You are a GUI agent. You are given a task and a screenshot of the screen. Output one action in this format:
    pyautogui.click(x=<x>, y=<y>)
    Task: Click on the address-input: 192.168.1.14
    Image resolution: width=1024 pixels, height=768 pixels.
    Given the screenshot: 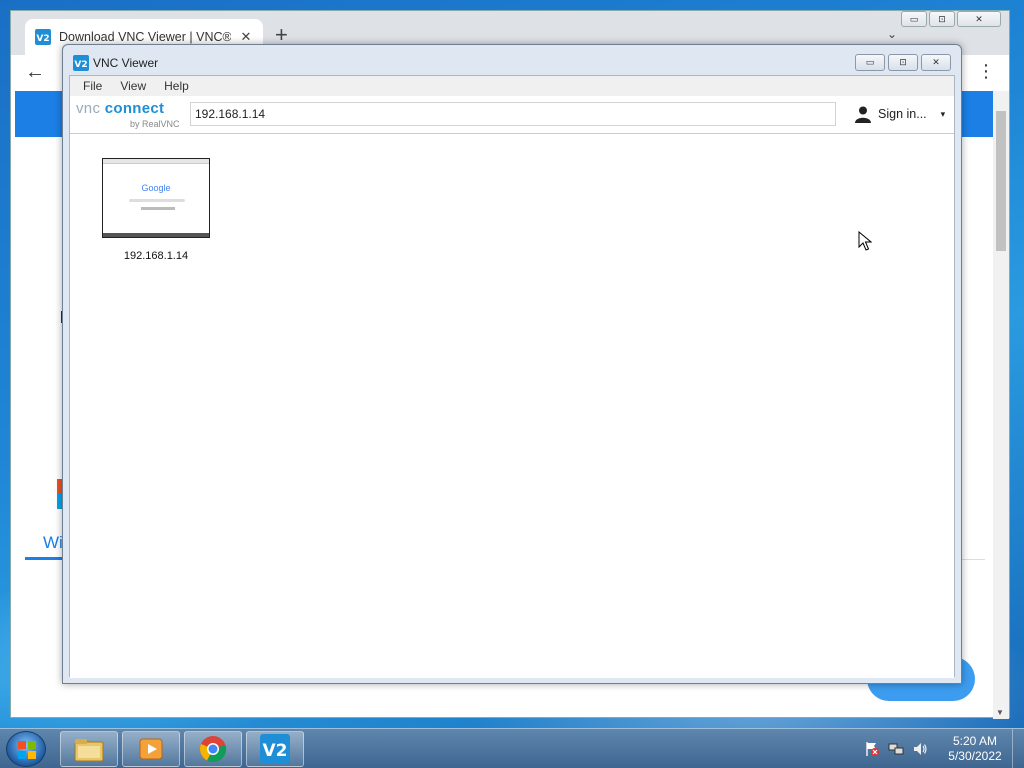 What is the action you would take?
    pyautogui.click(x=513, y=114)
    